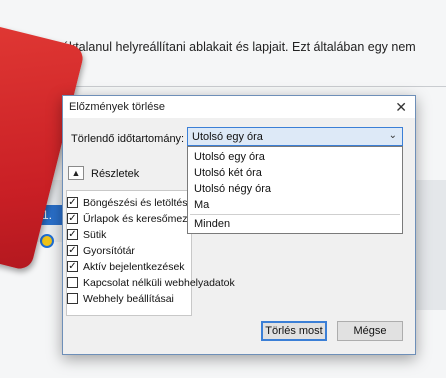 The height and width of the screenshot is (378, 446). What do you see at coordinates (253, 86) in the screenshot?
I see `background-divider` at bounding box center [253, 86].